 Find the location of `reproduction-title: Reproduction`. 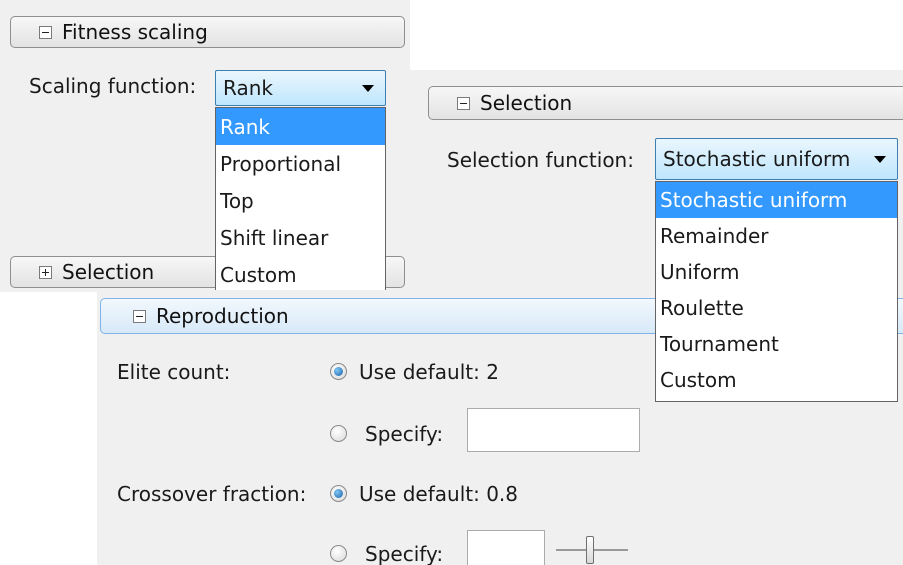

reproduction-title: Reproduction is located at coordinates (222, 316).